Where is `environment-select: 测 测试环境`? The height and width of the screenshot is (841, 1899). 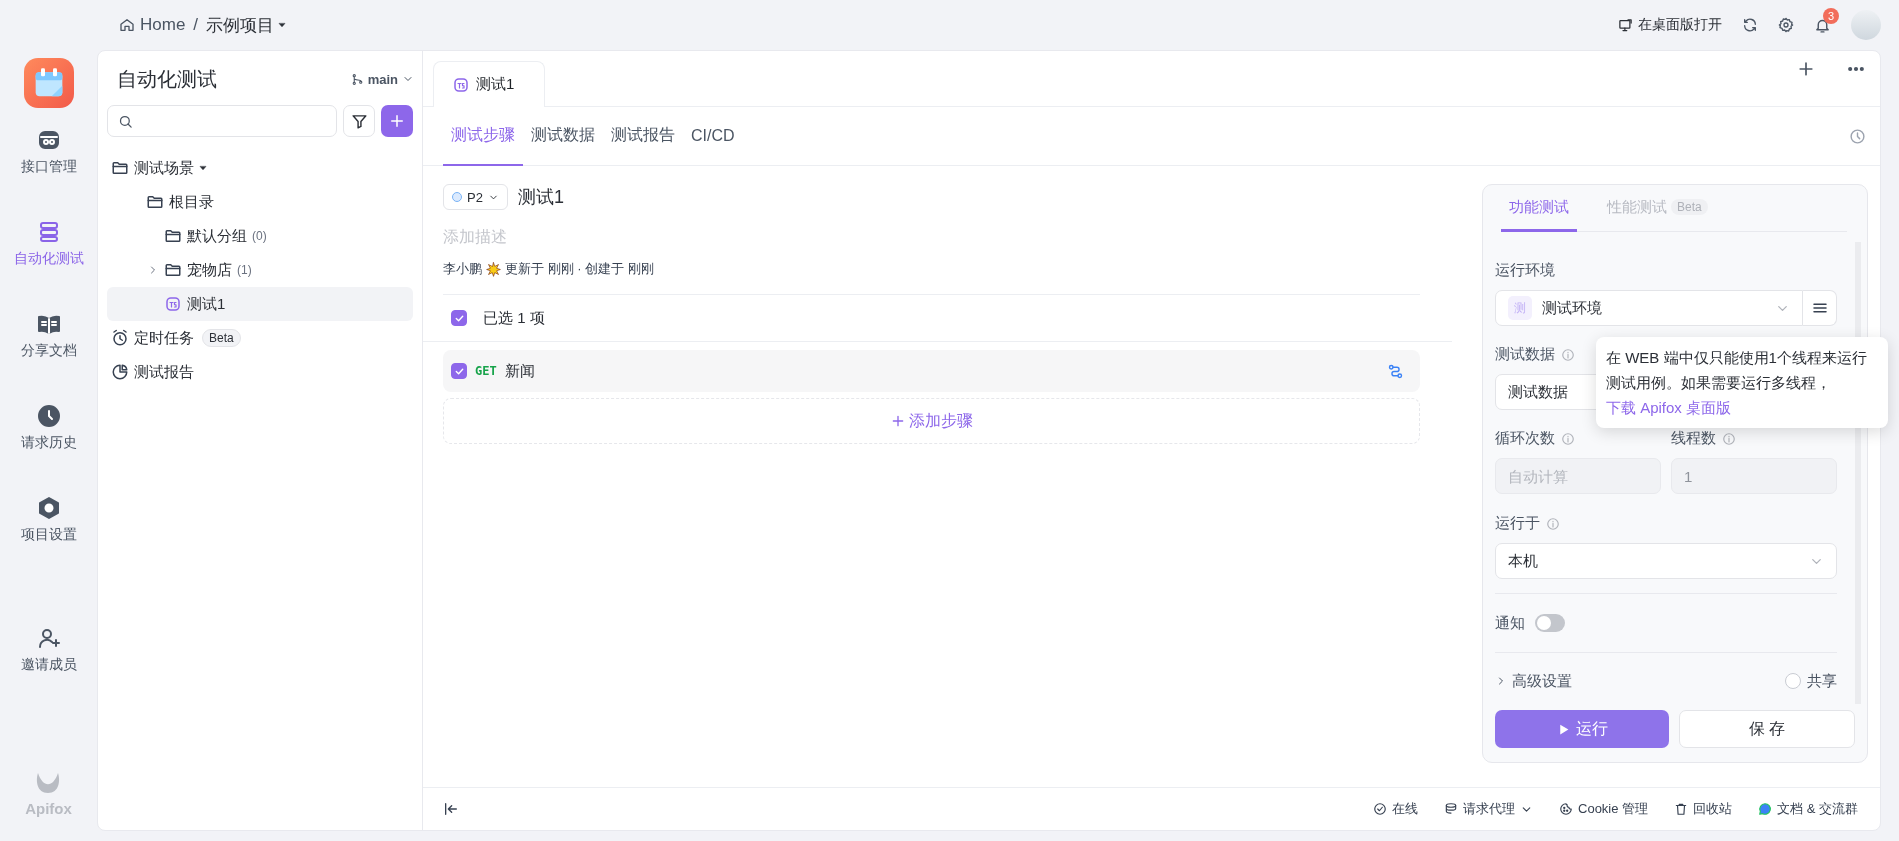
environment-select: 测 测试环境 is located at coordinates (1649, 308).